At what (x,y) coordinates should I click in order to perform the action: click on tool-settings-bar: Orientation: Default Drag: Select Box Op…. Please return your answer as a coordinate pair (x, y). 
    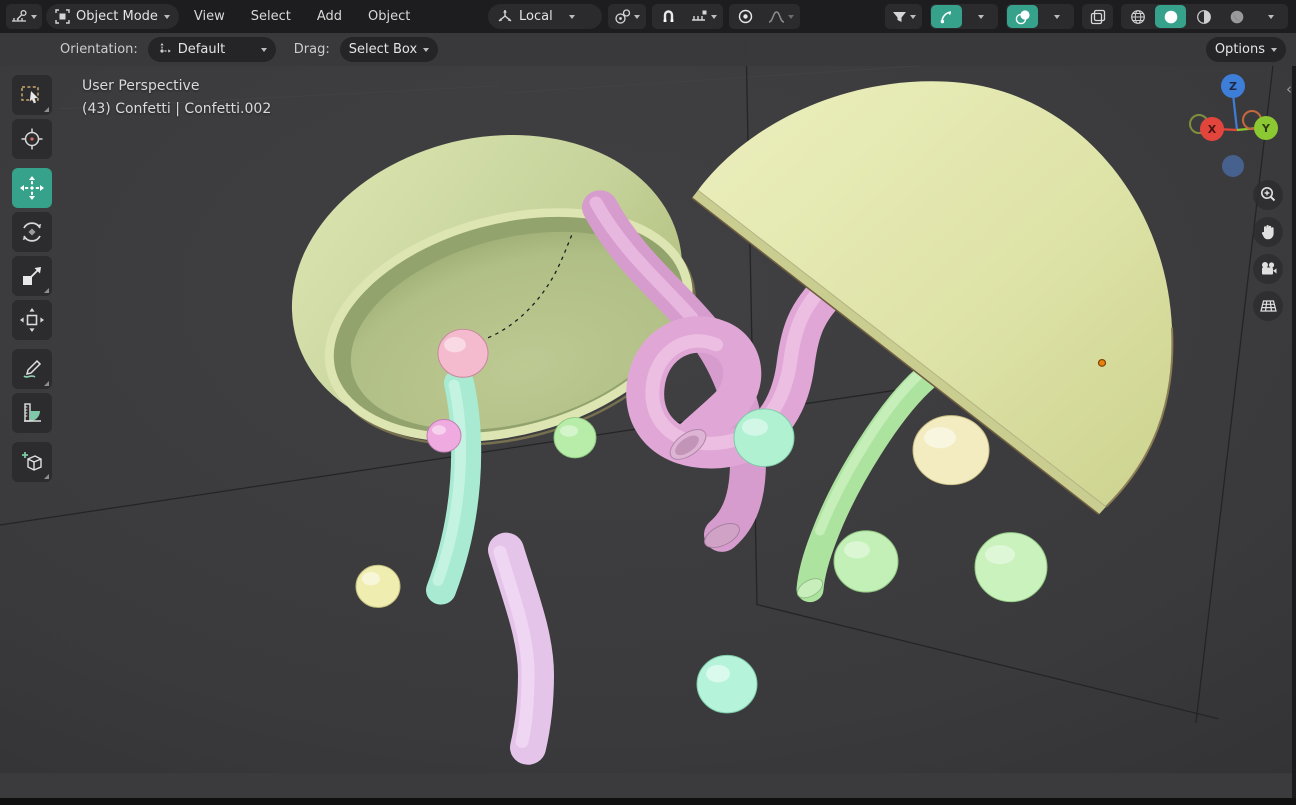
    Looking at the image, I should click on (648, 49).